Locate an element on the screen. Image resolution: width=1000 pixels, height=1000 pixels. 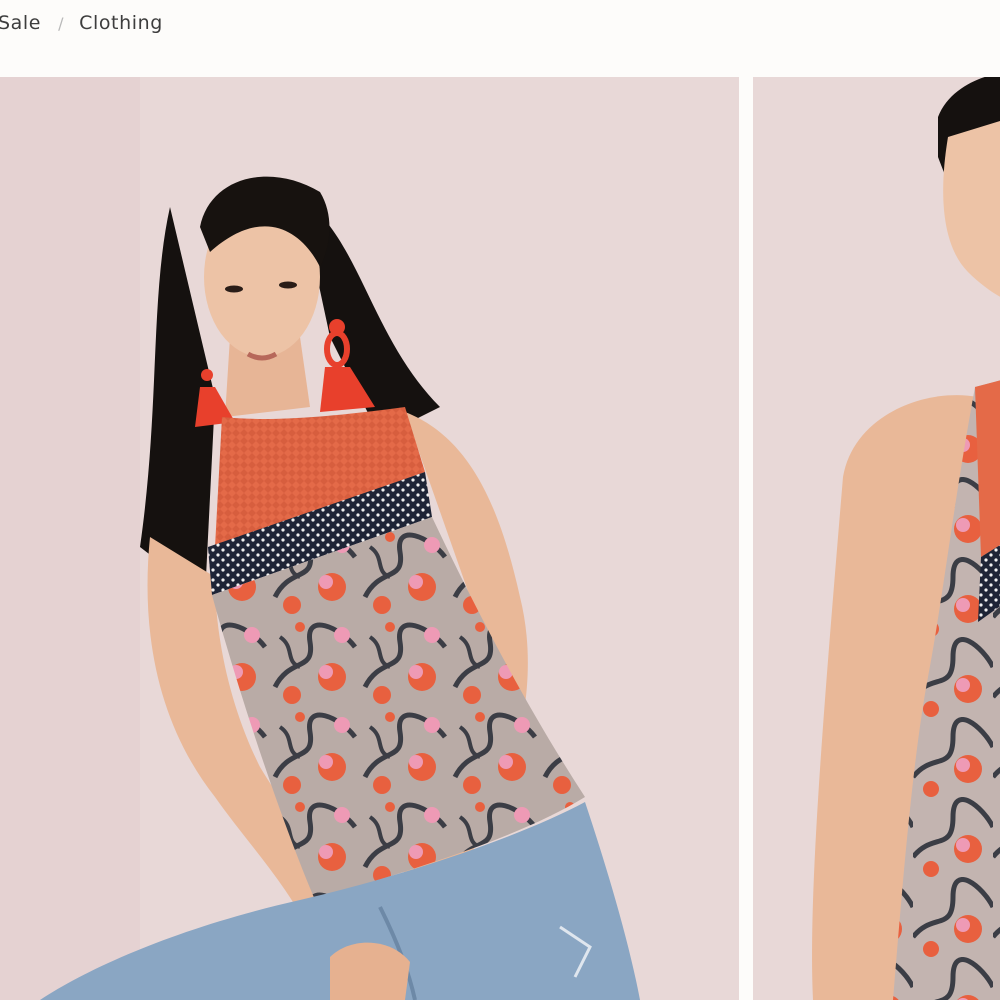
breadcrumb-item-sale: Sale is located at coordinates (20, 23).